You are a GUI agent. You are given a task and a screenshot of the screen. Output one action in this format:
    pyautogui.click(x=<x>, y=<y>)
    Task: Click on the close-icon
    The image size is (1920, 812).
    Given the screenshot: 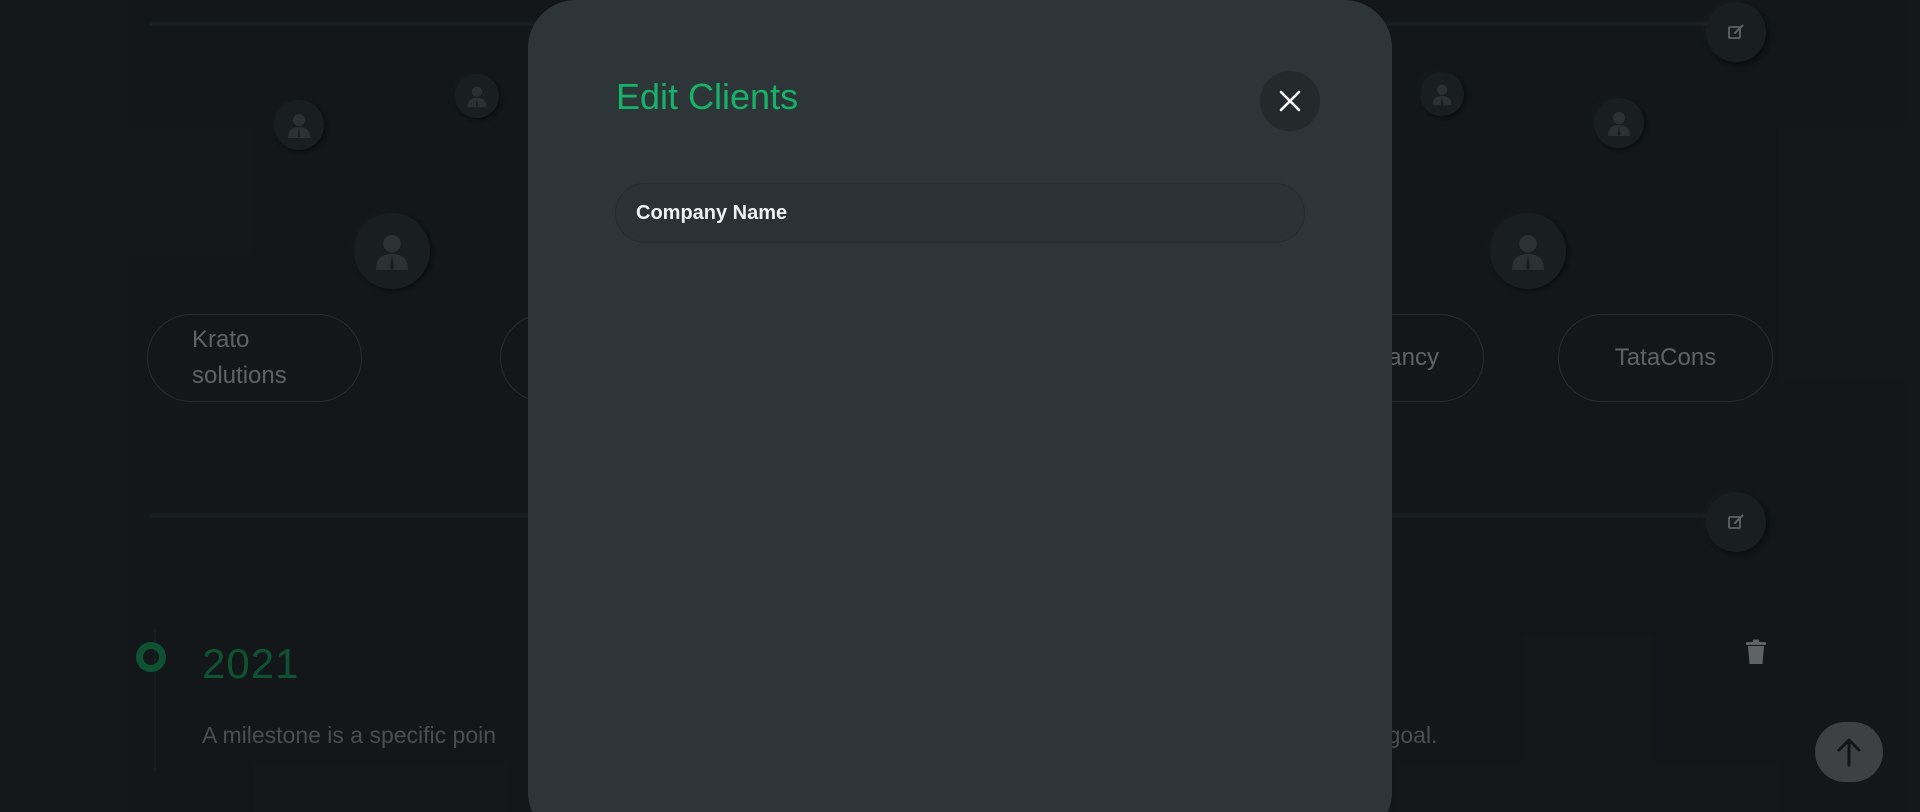 What is the action you would take?
    pyautogui.click(x=1290, y=101)
    